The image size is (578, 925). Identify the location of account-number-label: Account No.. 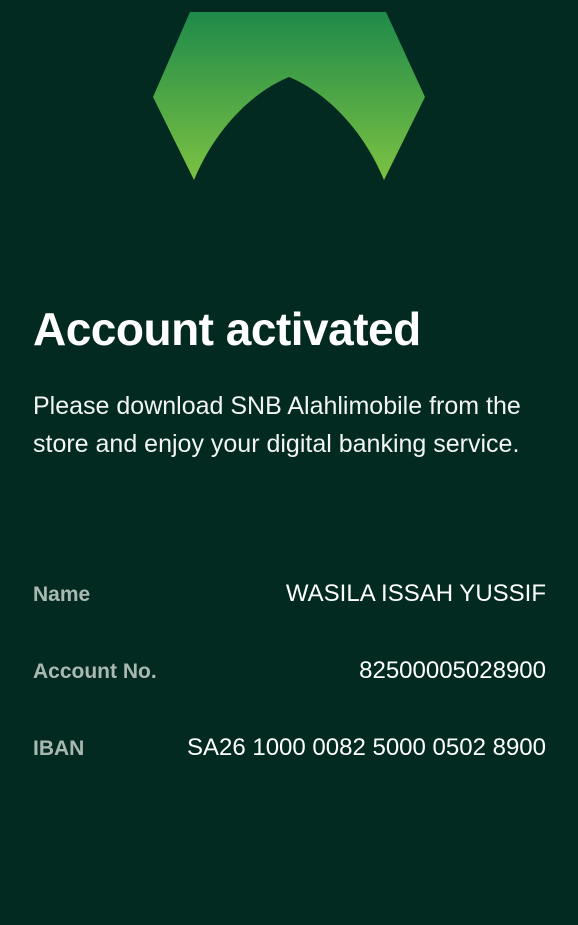
(95, 671).